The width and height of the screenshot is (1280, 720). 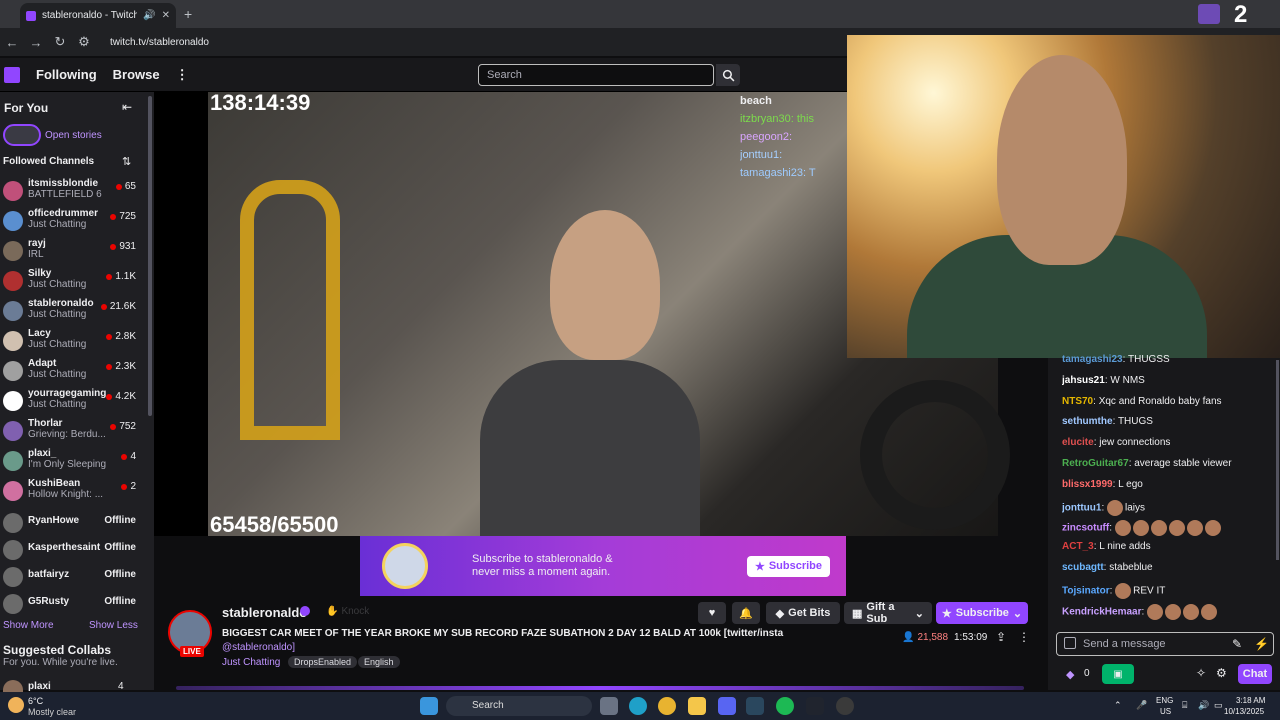 I want to click on forward-arrow-icon: →, so click(x=36, y=42).